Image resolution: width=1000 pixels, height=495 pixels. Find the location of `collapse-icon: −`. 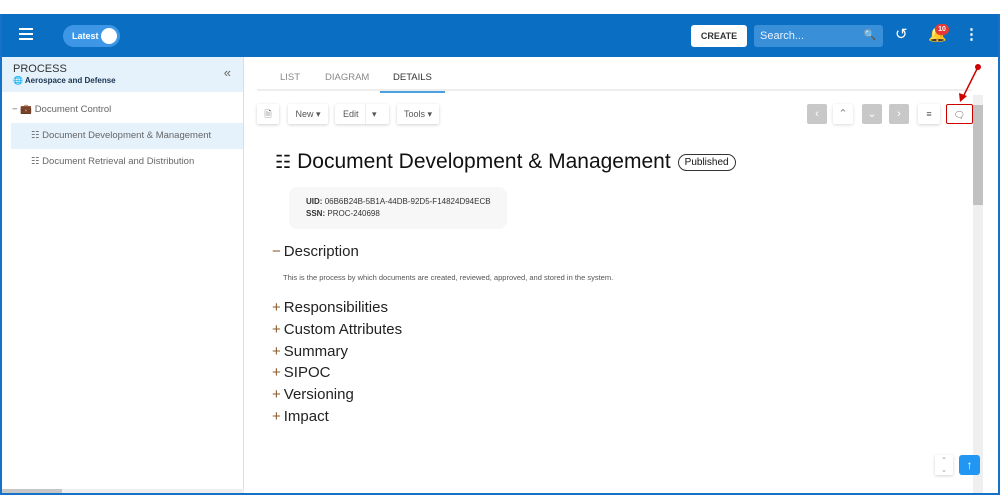

collapse-icon: − is located at coordinates (15, 109).